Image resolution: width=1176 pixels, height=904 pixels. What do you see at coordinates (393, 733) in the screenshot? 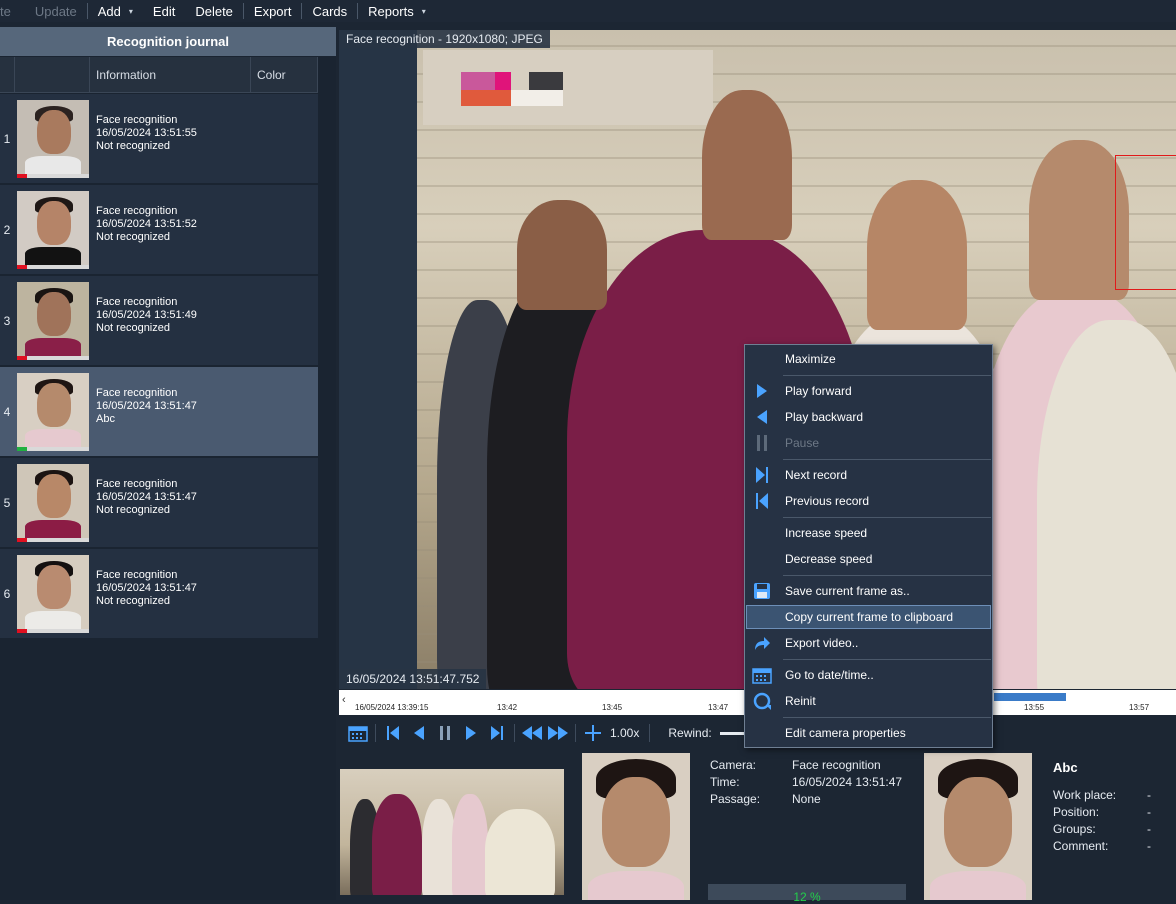
I see `skip-to-start-icon` at bounding box center [393, 733].